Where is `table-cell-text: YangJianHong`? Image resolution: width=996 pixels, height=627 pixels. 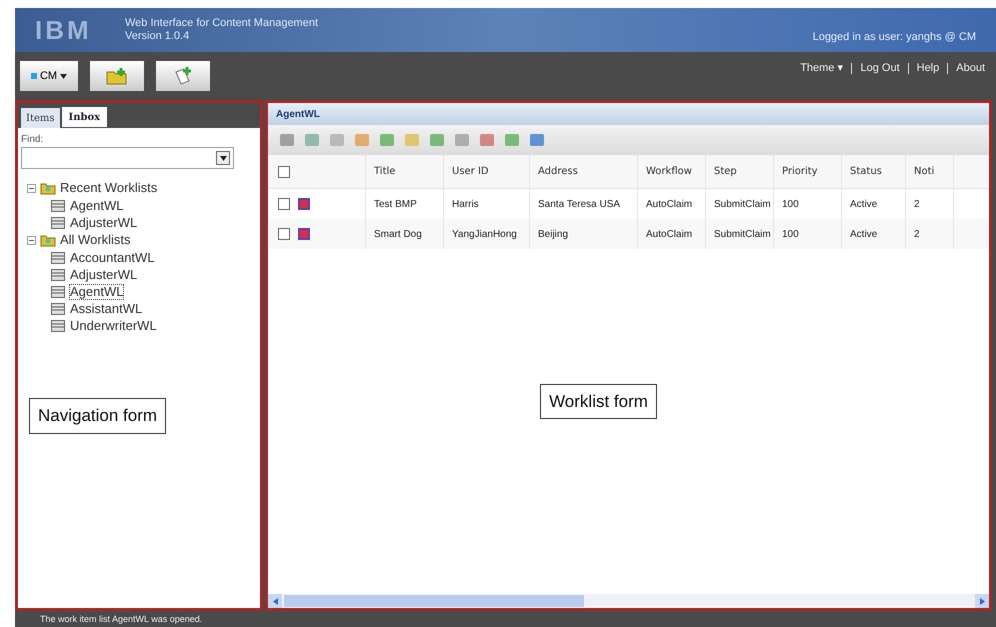 table-cell-text: YangJianHong is located at coordinates (484, 235).